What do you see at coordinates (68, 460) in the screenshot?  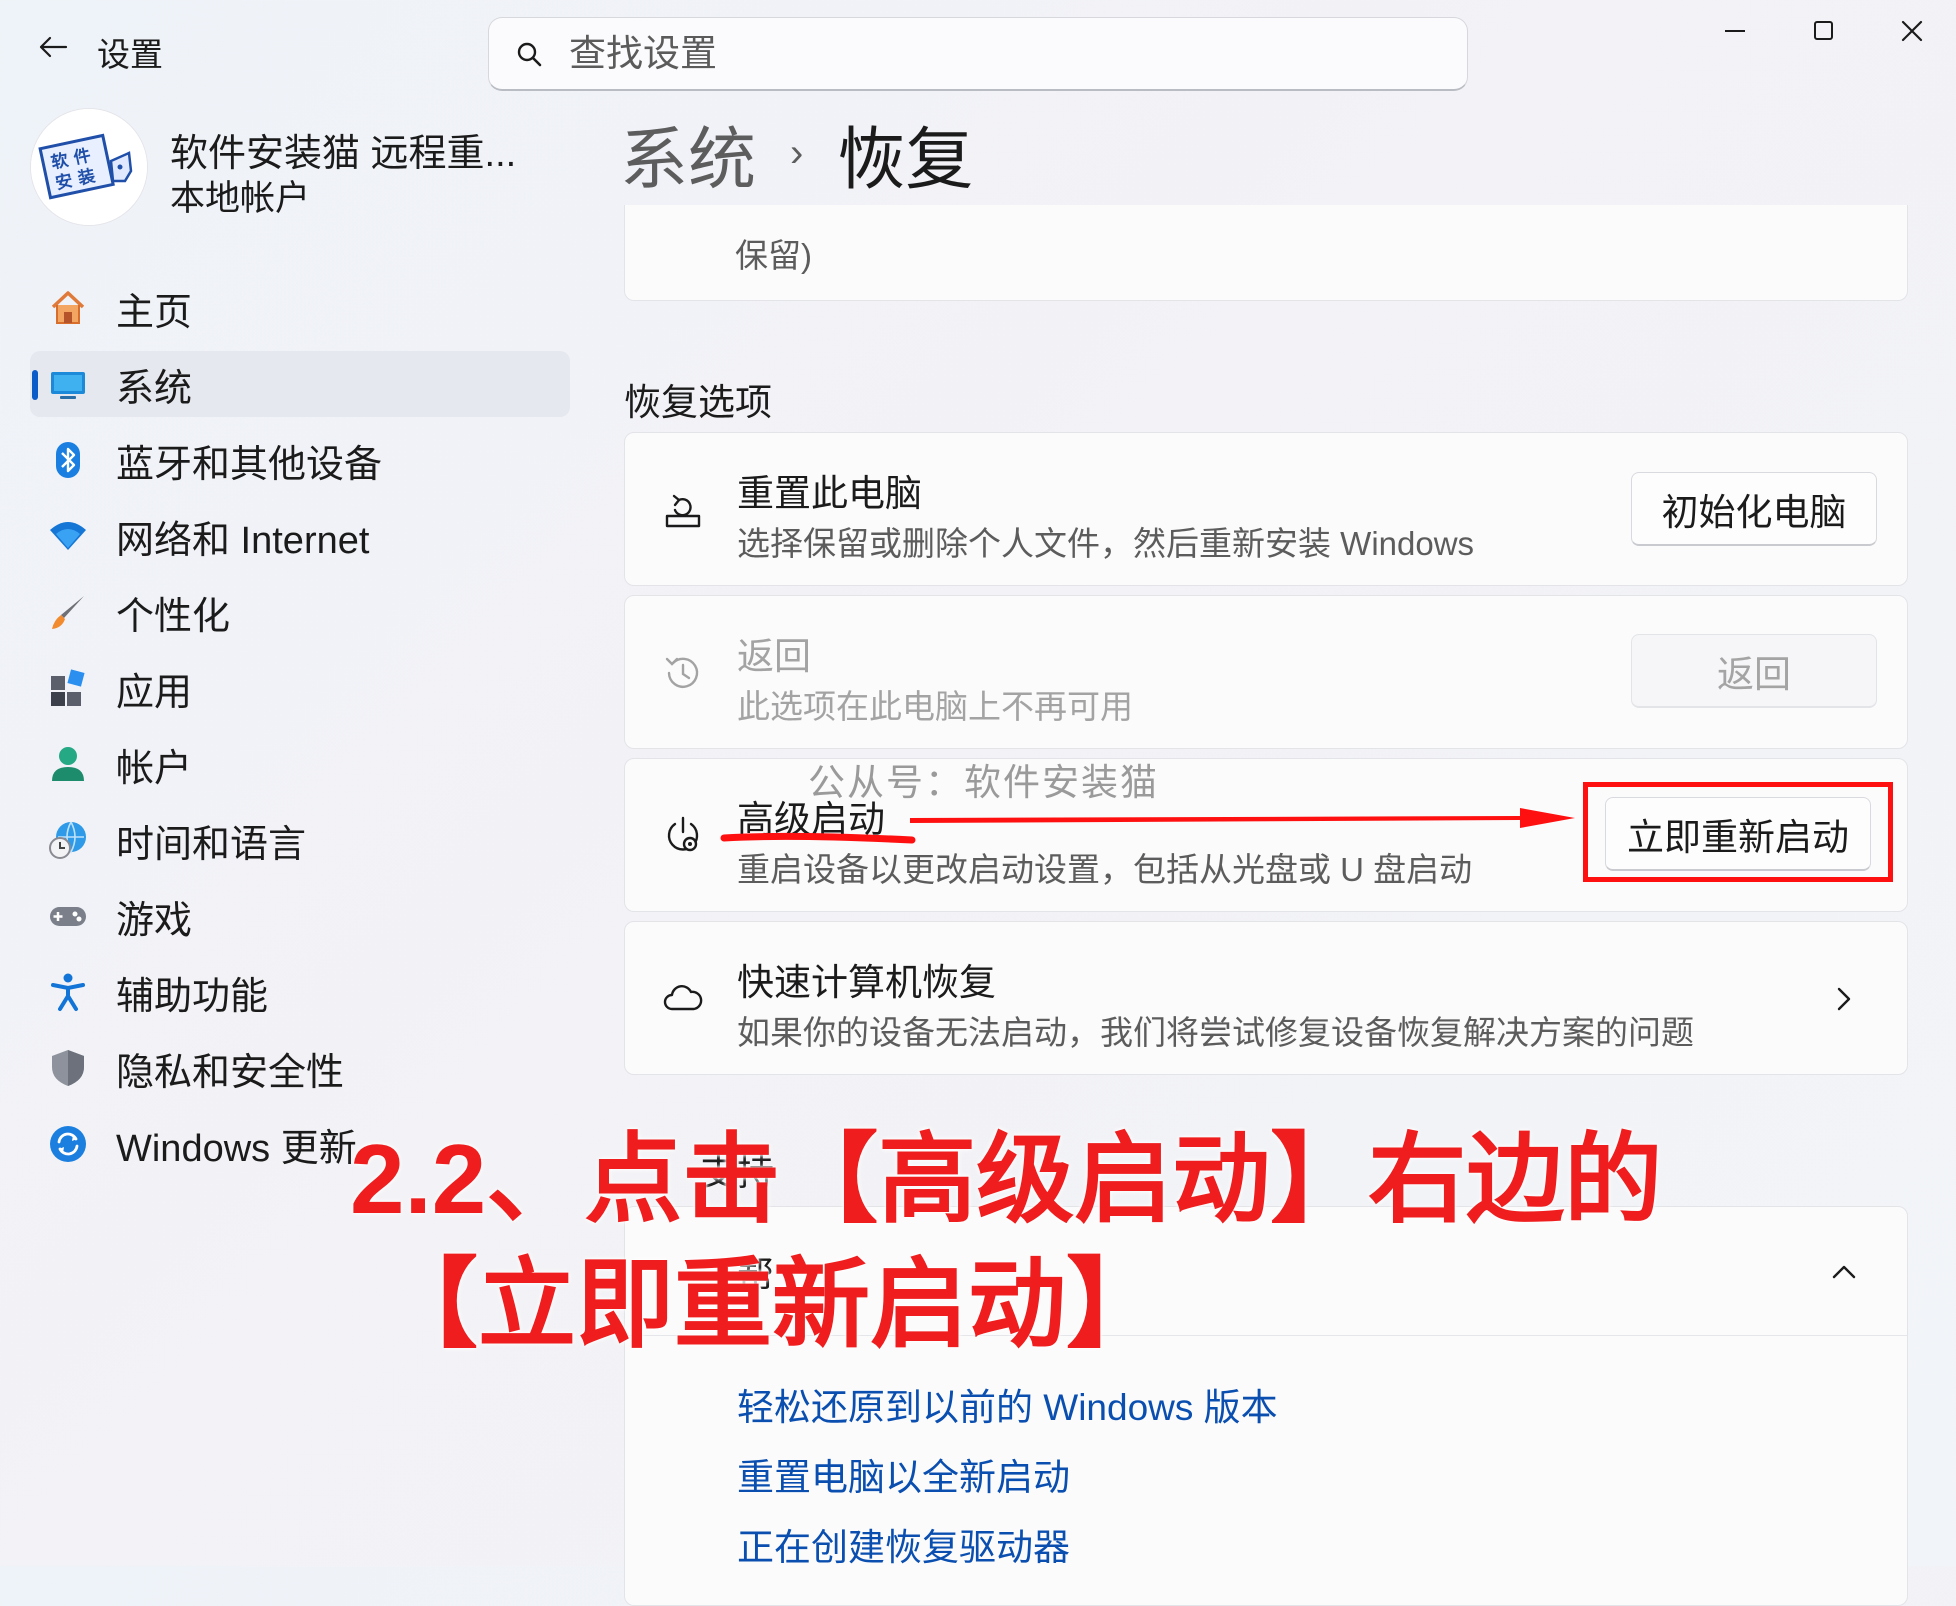 I see `bluetooth-icon` at bounding box center [68, 460].